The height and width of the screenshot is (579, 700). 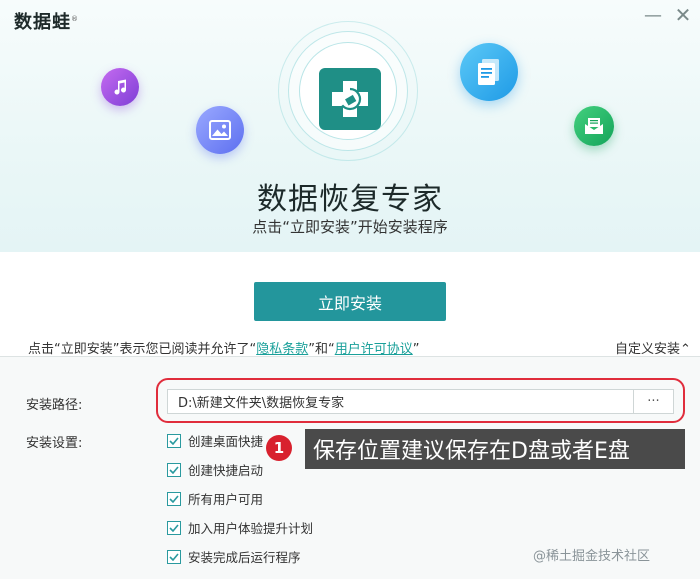 I want to click on install-settings-label: 安装设置:, so click(x=54, y=443).